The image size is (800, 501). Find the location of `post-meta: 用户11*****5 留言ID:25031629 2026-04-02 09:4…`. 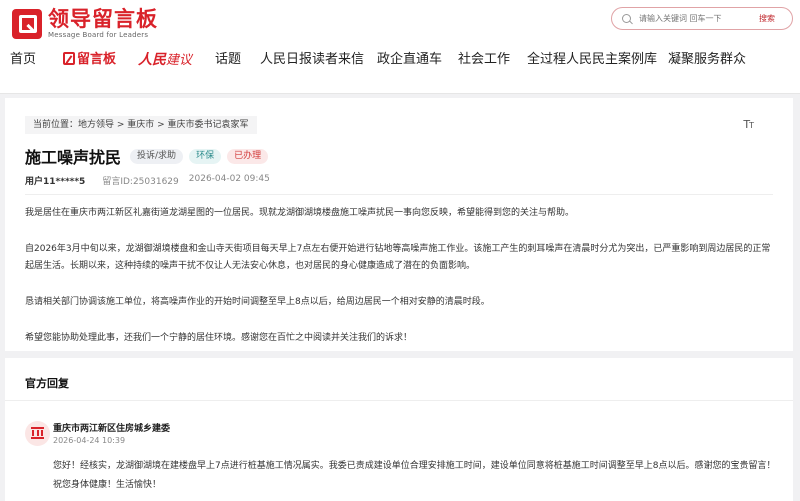

post-meta: 用户11*****5 留言ID:25031629 2026-04-02 09:4… is located at coordinates (147, 180).